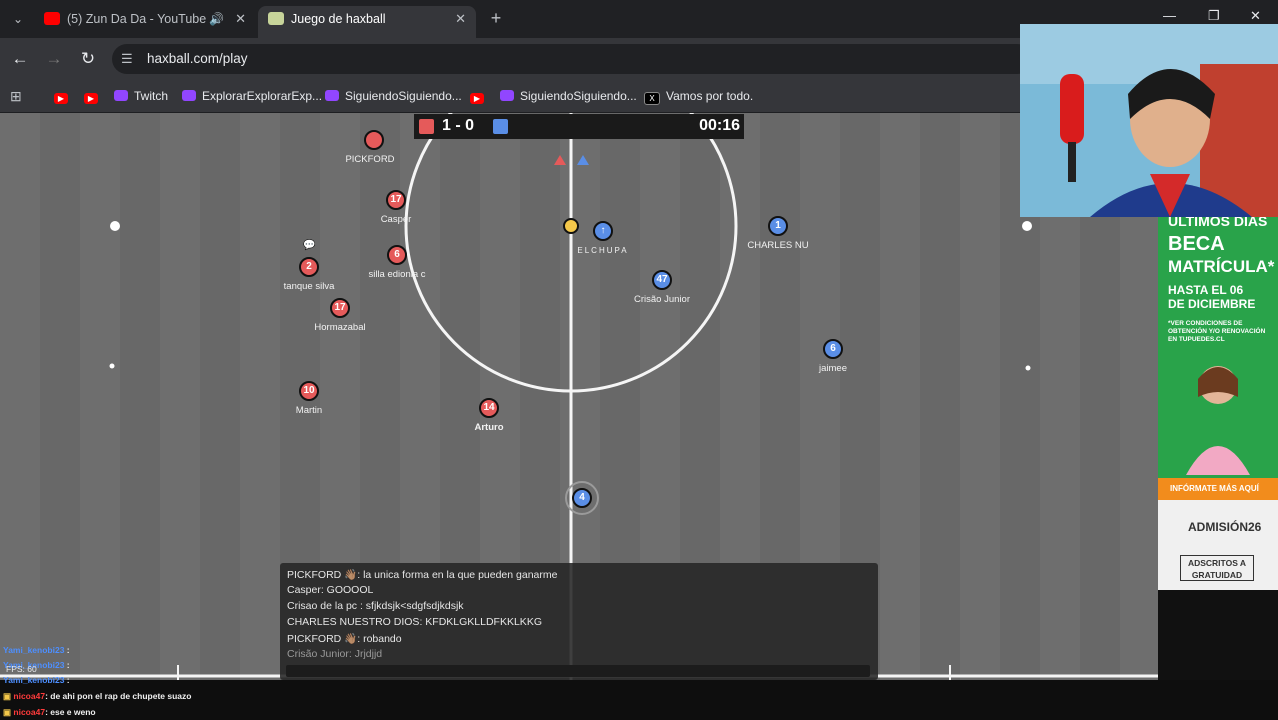 The height and width of the screenshot is (720, 1278). What do you see at coordinates (582, 498) in the screenshot?
I see `blue-player-self: 4` at bounding box center [582, 498].